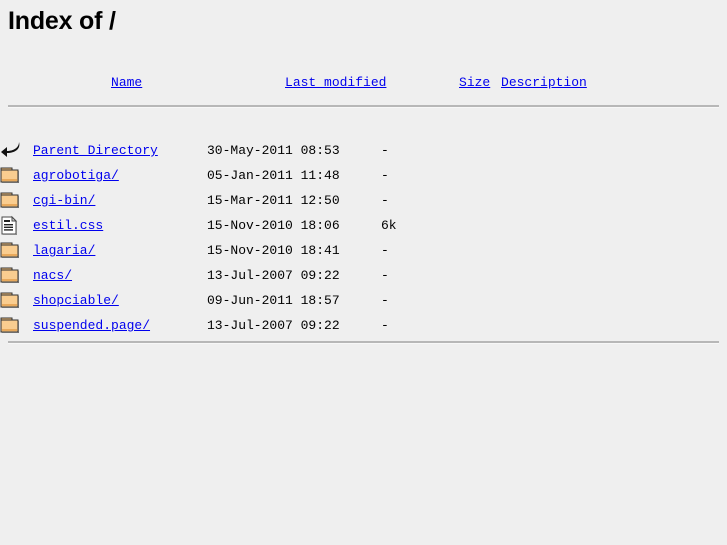 This screenshot has width=727, height=545. Describe the element at coordinates (68, 225) in the screenshot. I see `entry-link: estil.css` at that location.